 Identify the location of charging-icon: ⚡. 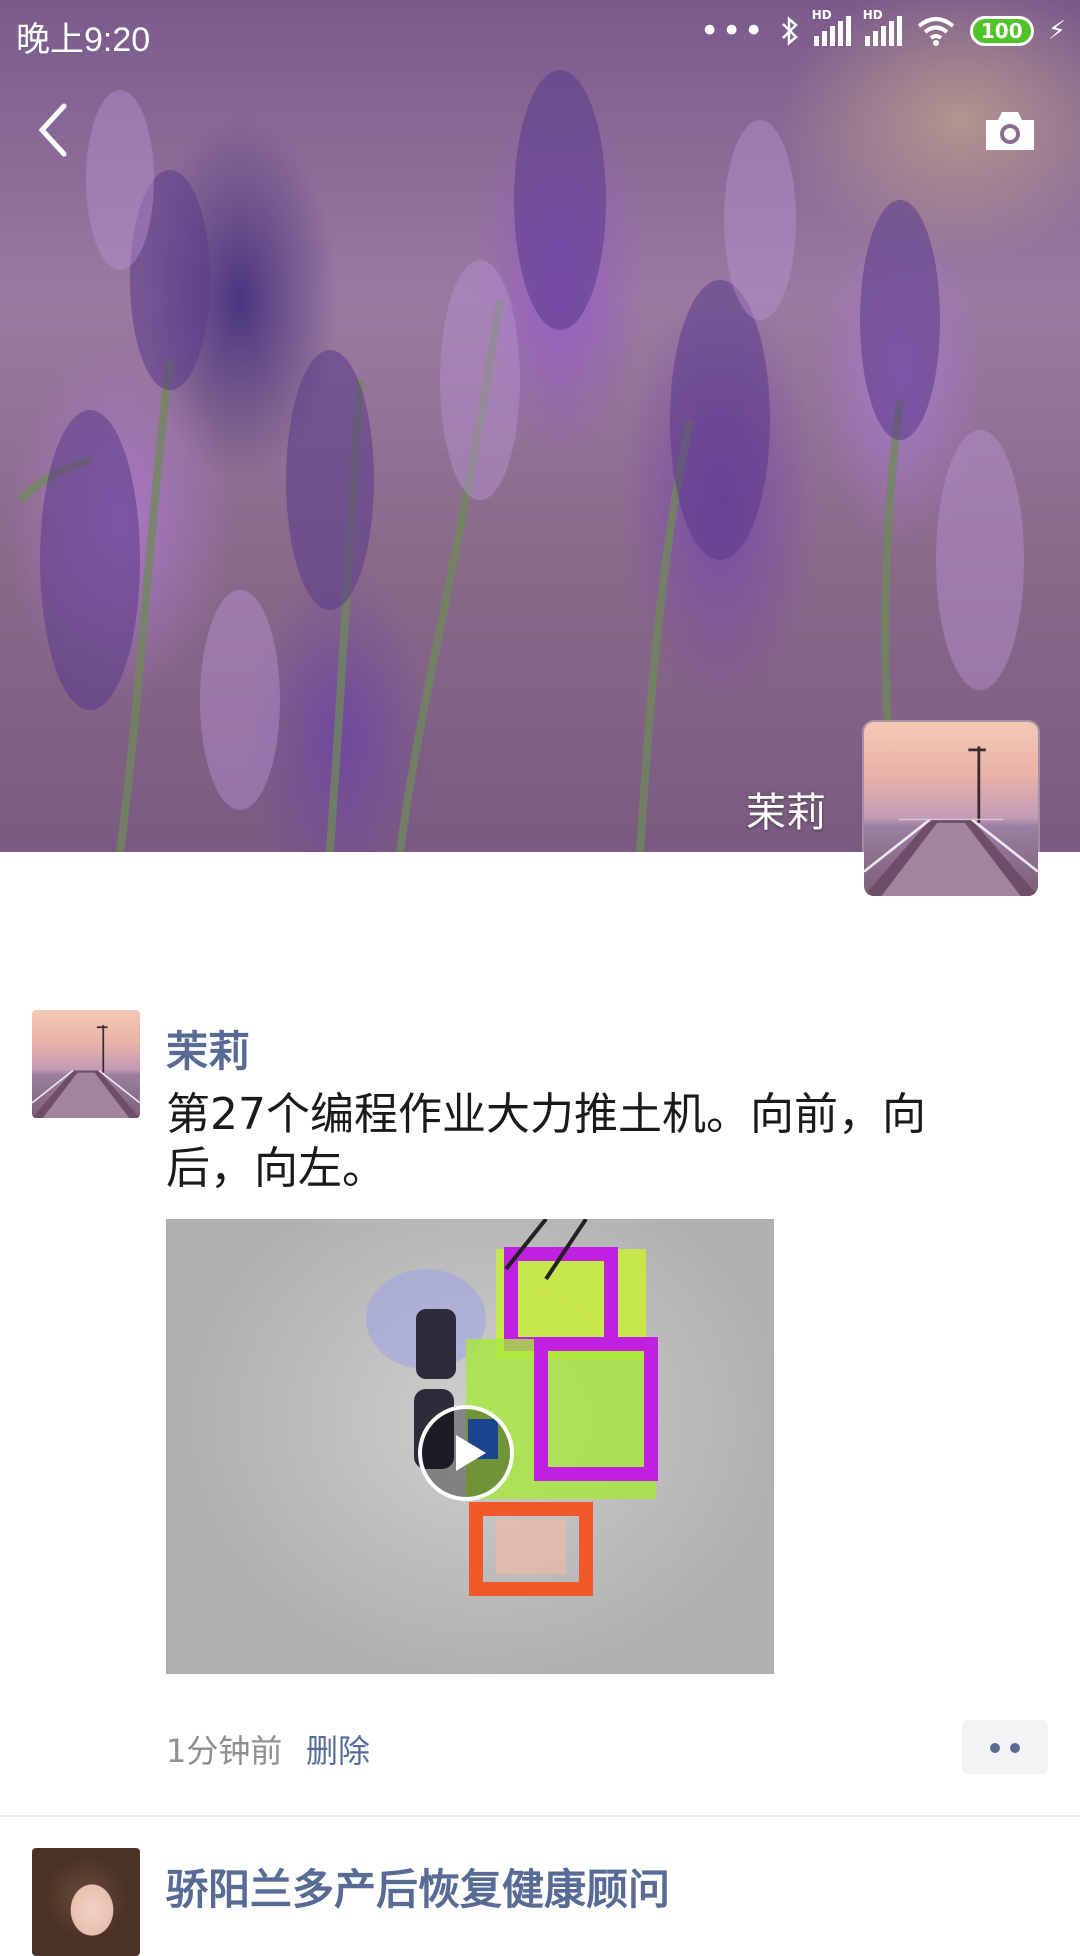
(1056, 31).